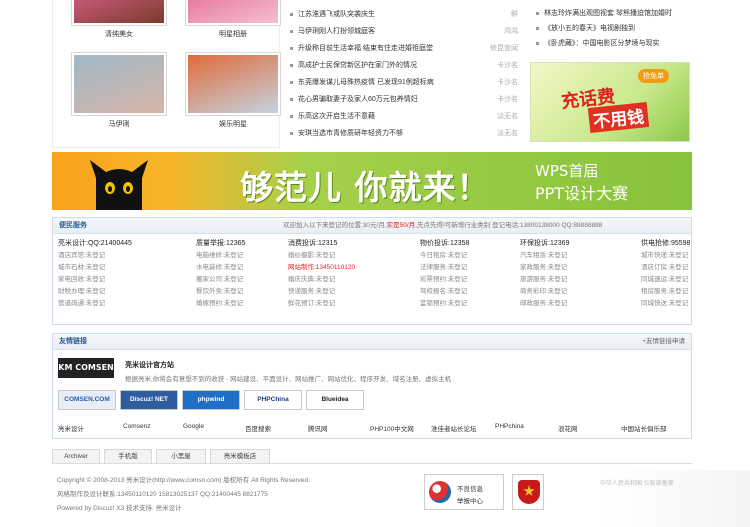 This screenshot has width=750, height=527. I want to click on partner-logo: PHPChina, so click(273, 400).